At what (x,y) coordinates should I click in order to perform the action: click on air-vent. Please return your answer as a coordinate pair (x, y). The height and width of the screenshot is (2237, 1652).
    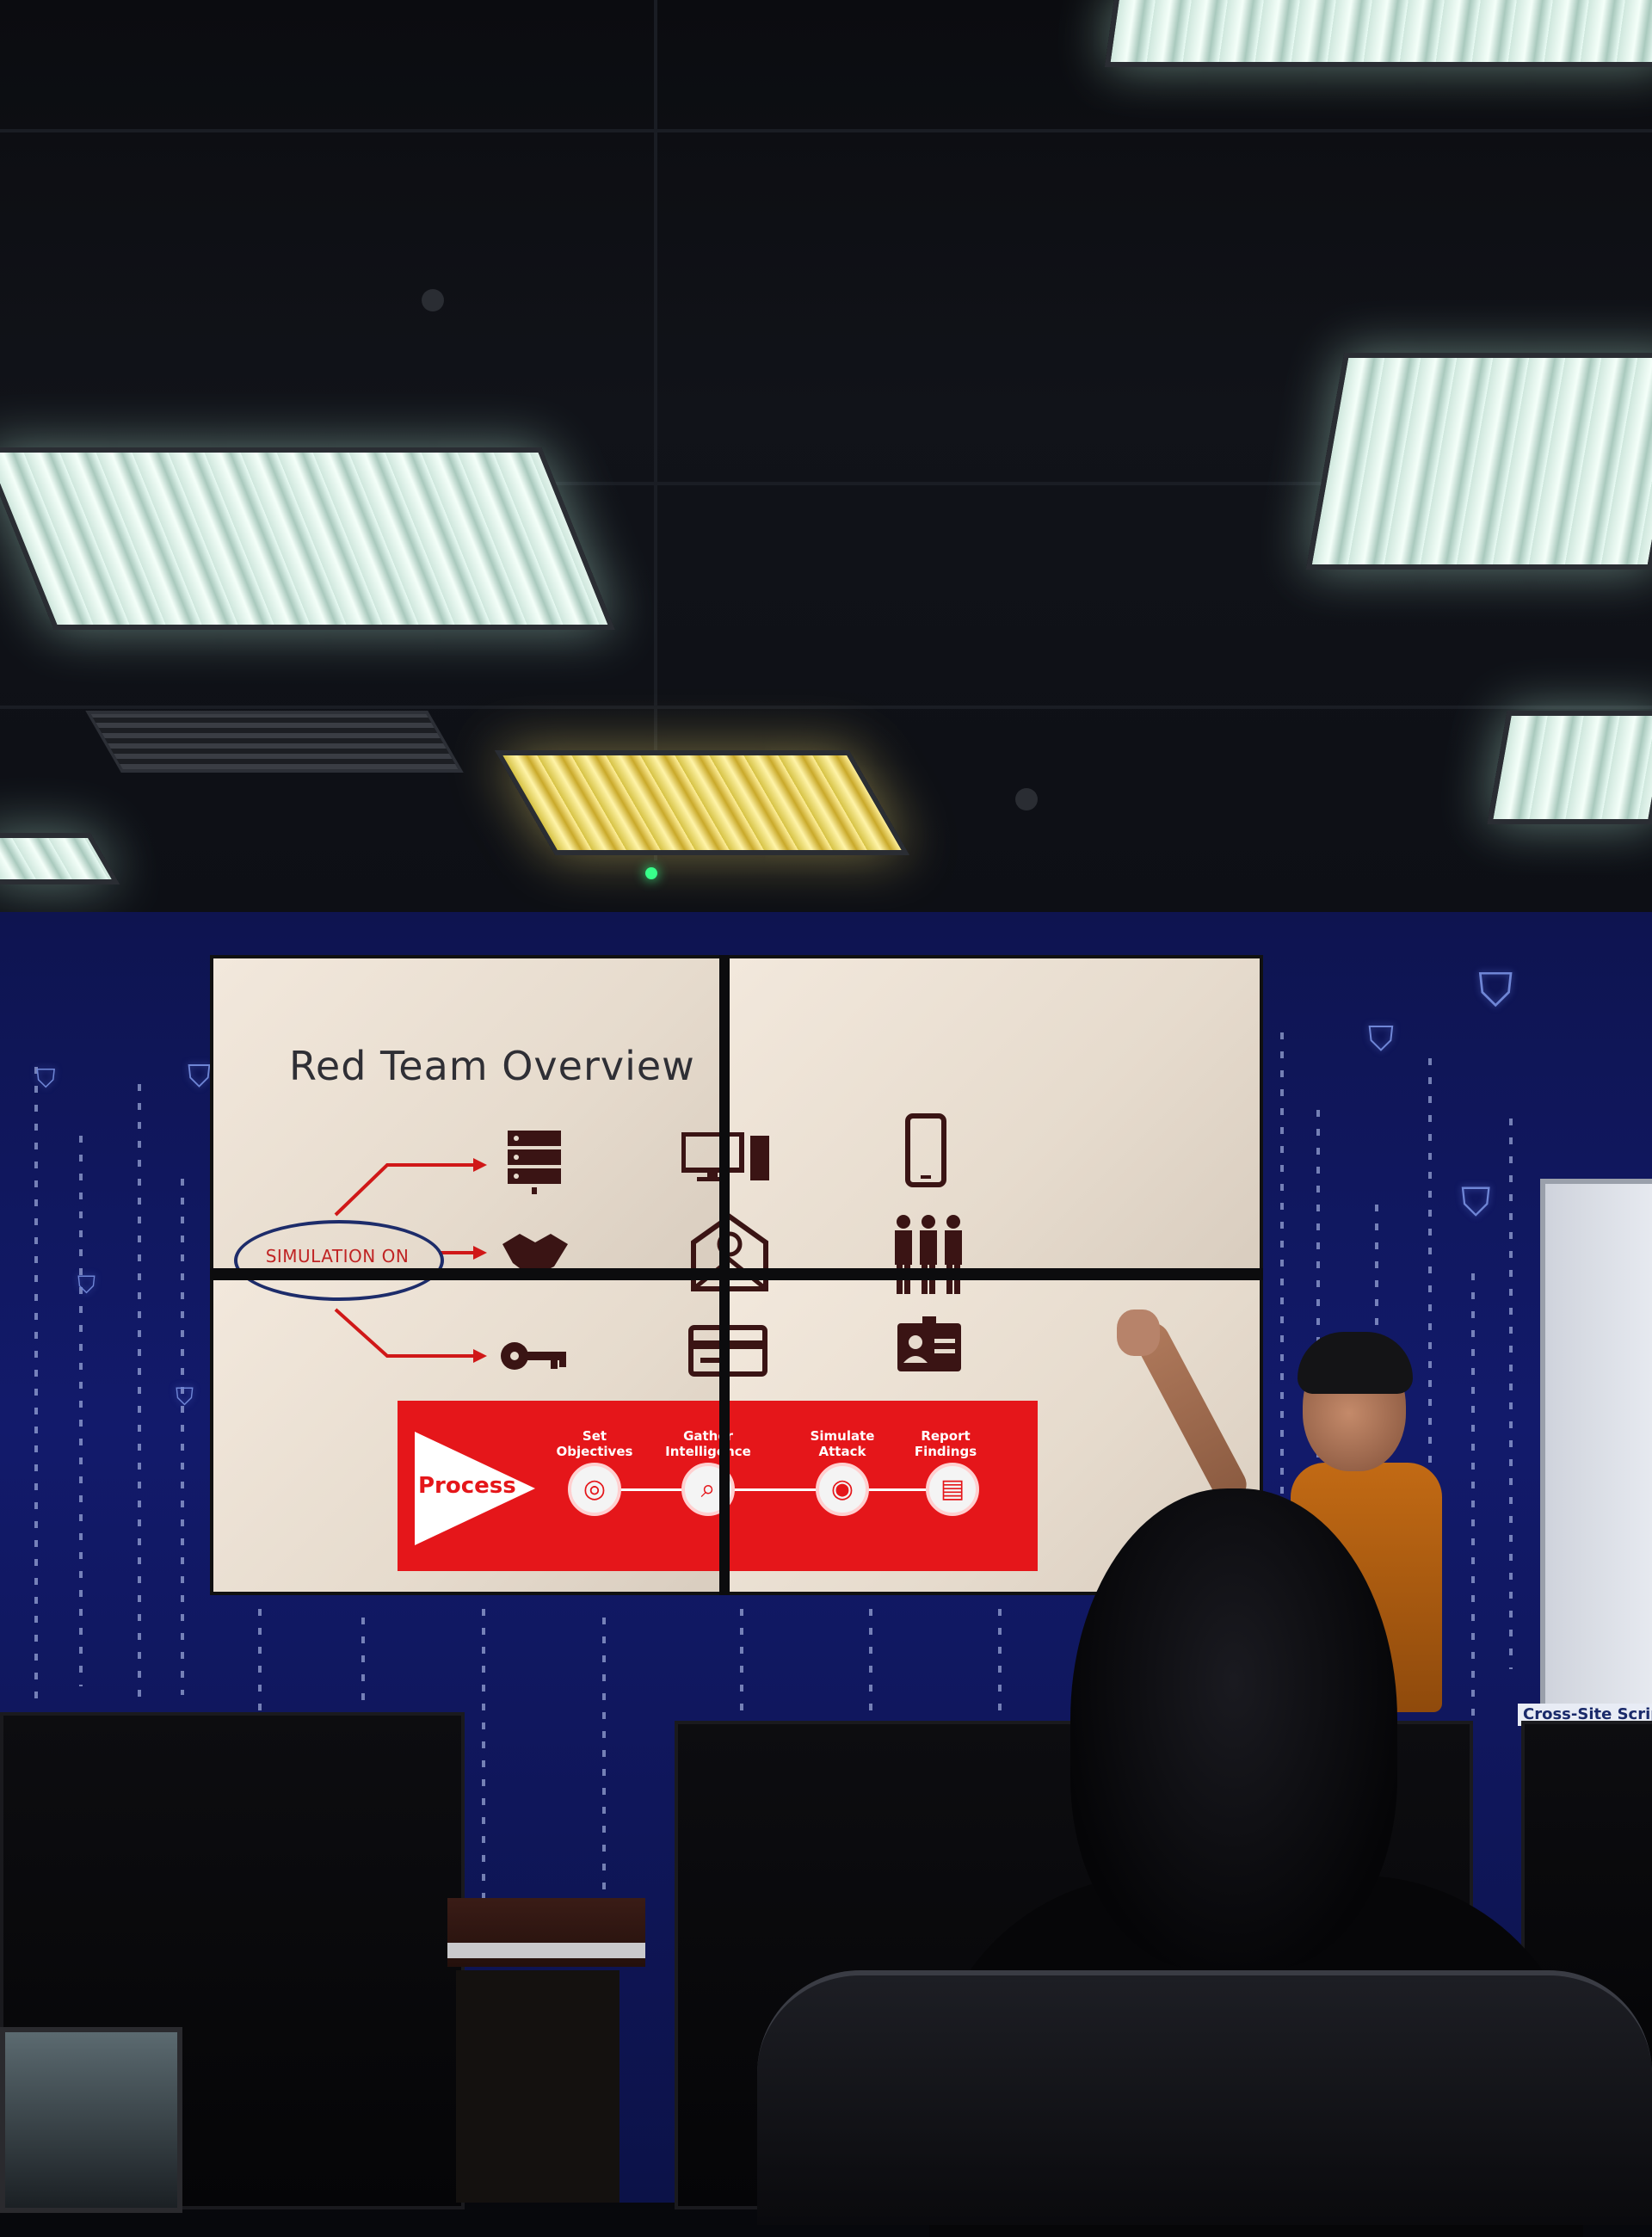
    Looking at the image, I should click on (274, 742).